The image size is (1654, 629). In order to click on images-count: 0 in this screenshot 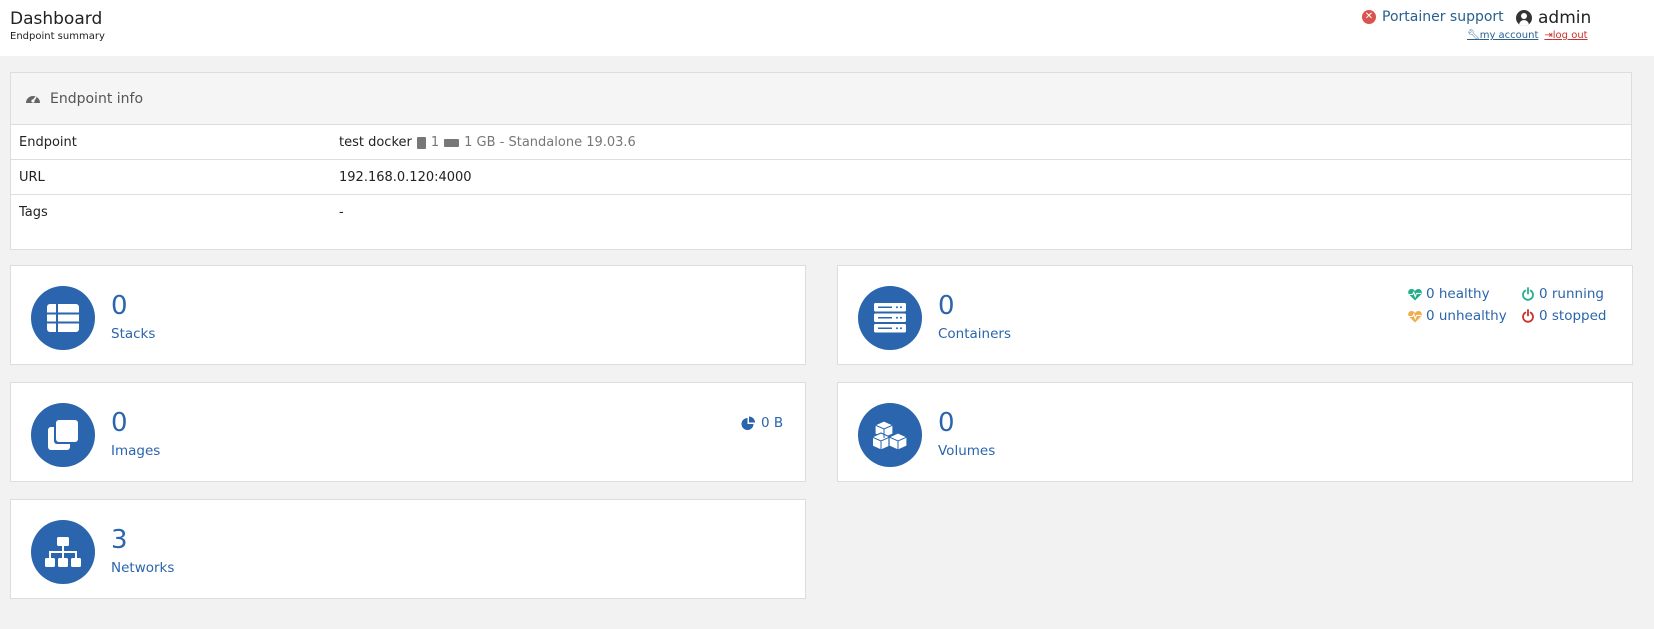, I will do `click(119, 423)`.